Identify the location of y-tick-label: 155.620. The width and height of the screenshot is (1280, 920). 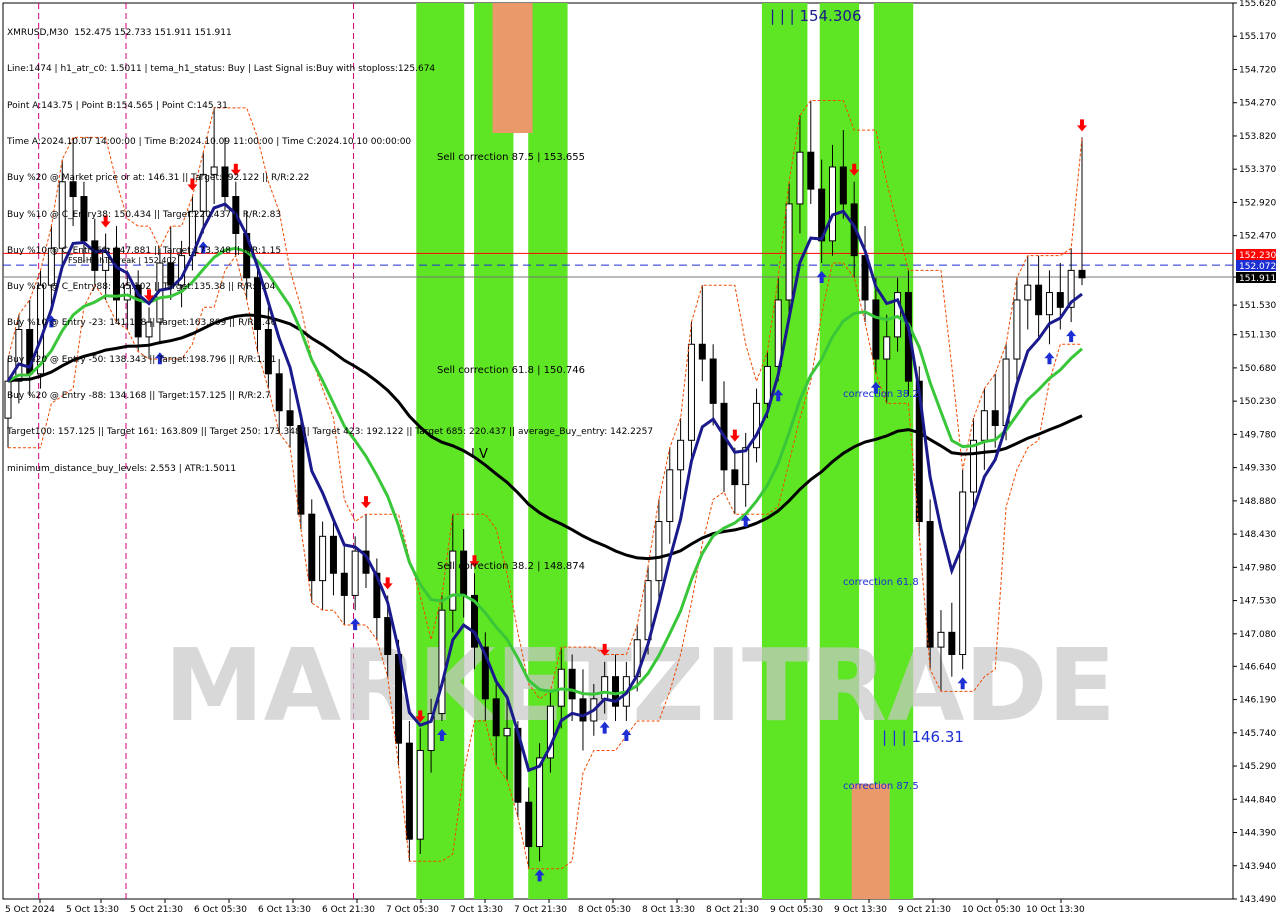
(1257, 4).